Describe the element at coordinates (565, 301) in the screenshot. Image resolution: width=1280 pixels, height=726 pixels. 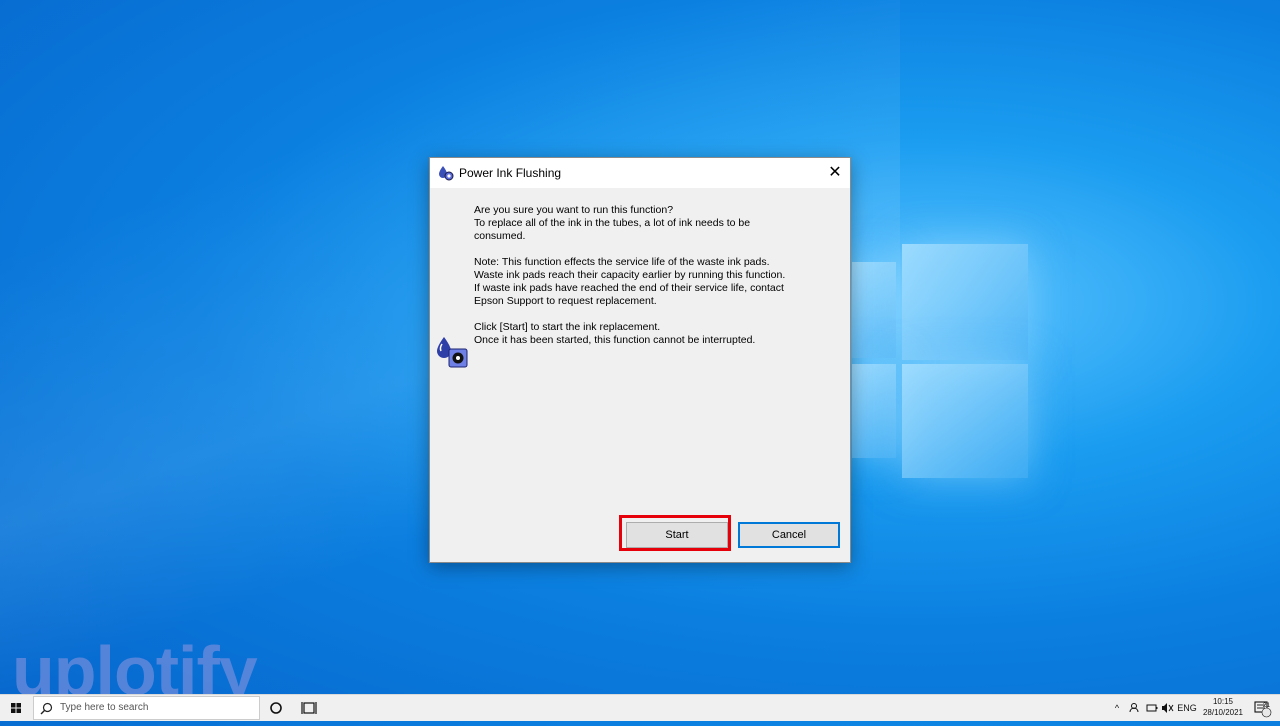
I see `message-line: Epson Support to request replacement.` at that location.